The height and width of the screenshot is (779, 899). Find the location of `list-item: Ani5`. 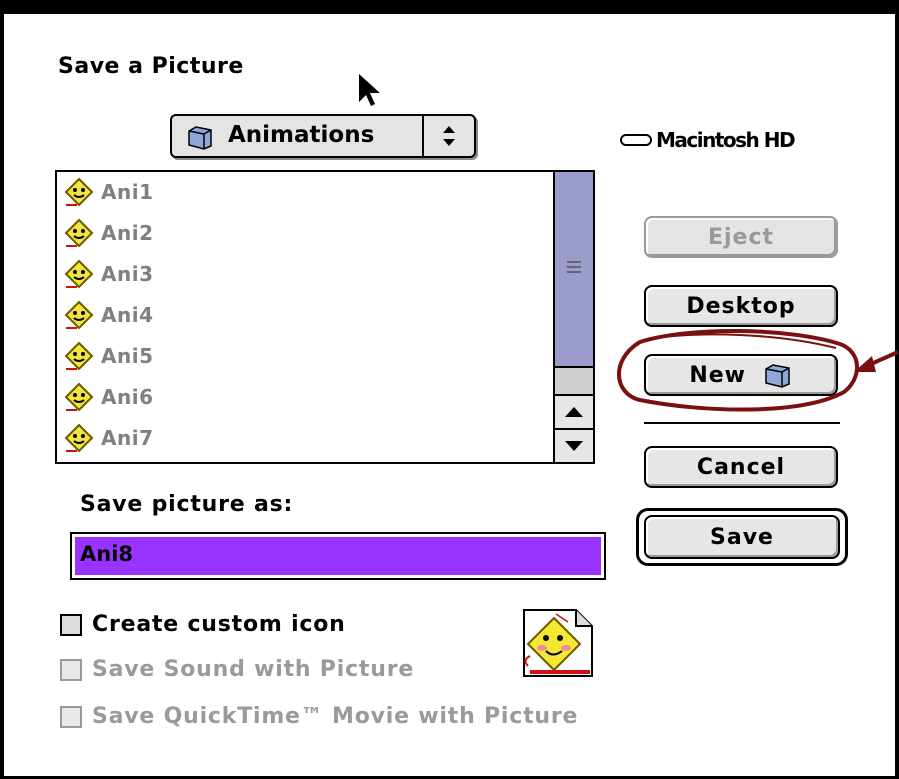

list-item: Ani5 is located at coordinates (108, 356).